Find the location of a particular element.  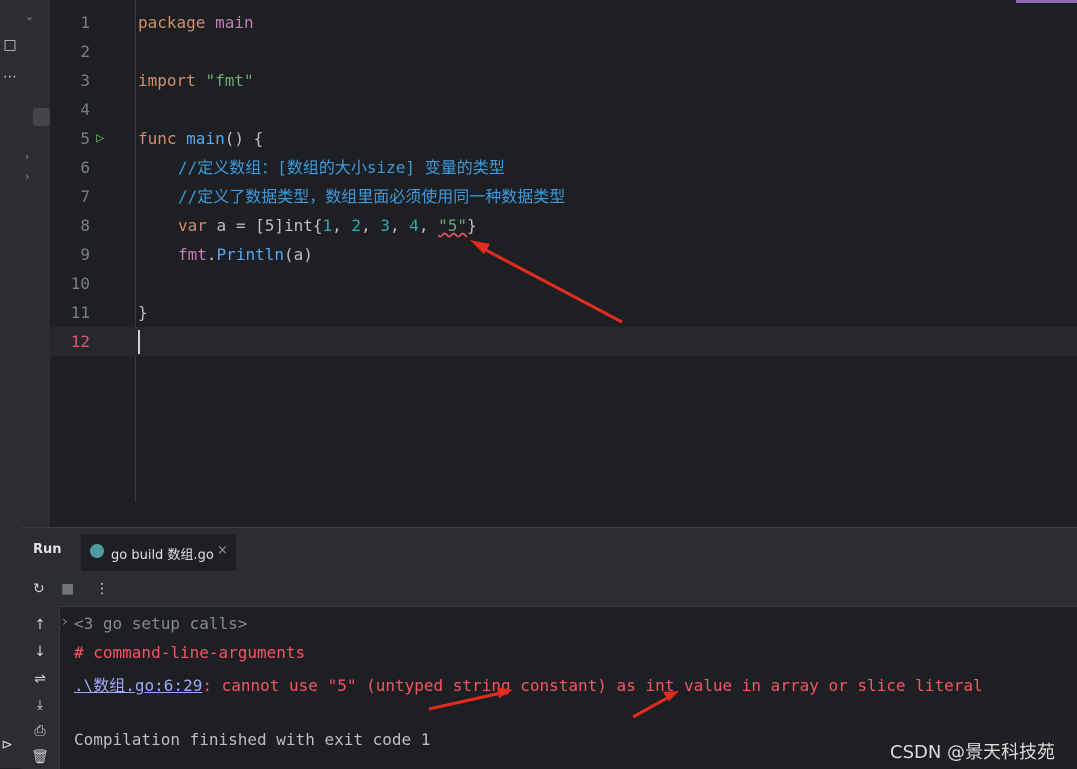

selected-tree-item is located at coordinates (41, 117).